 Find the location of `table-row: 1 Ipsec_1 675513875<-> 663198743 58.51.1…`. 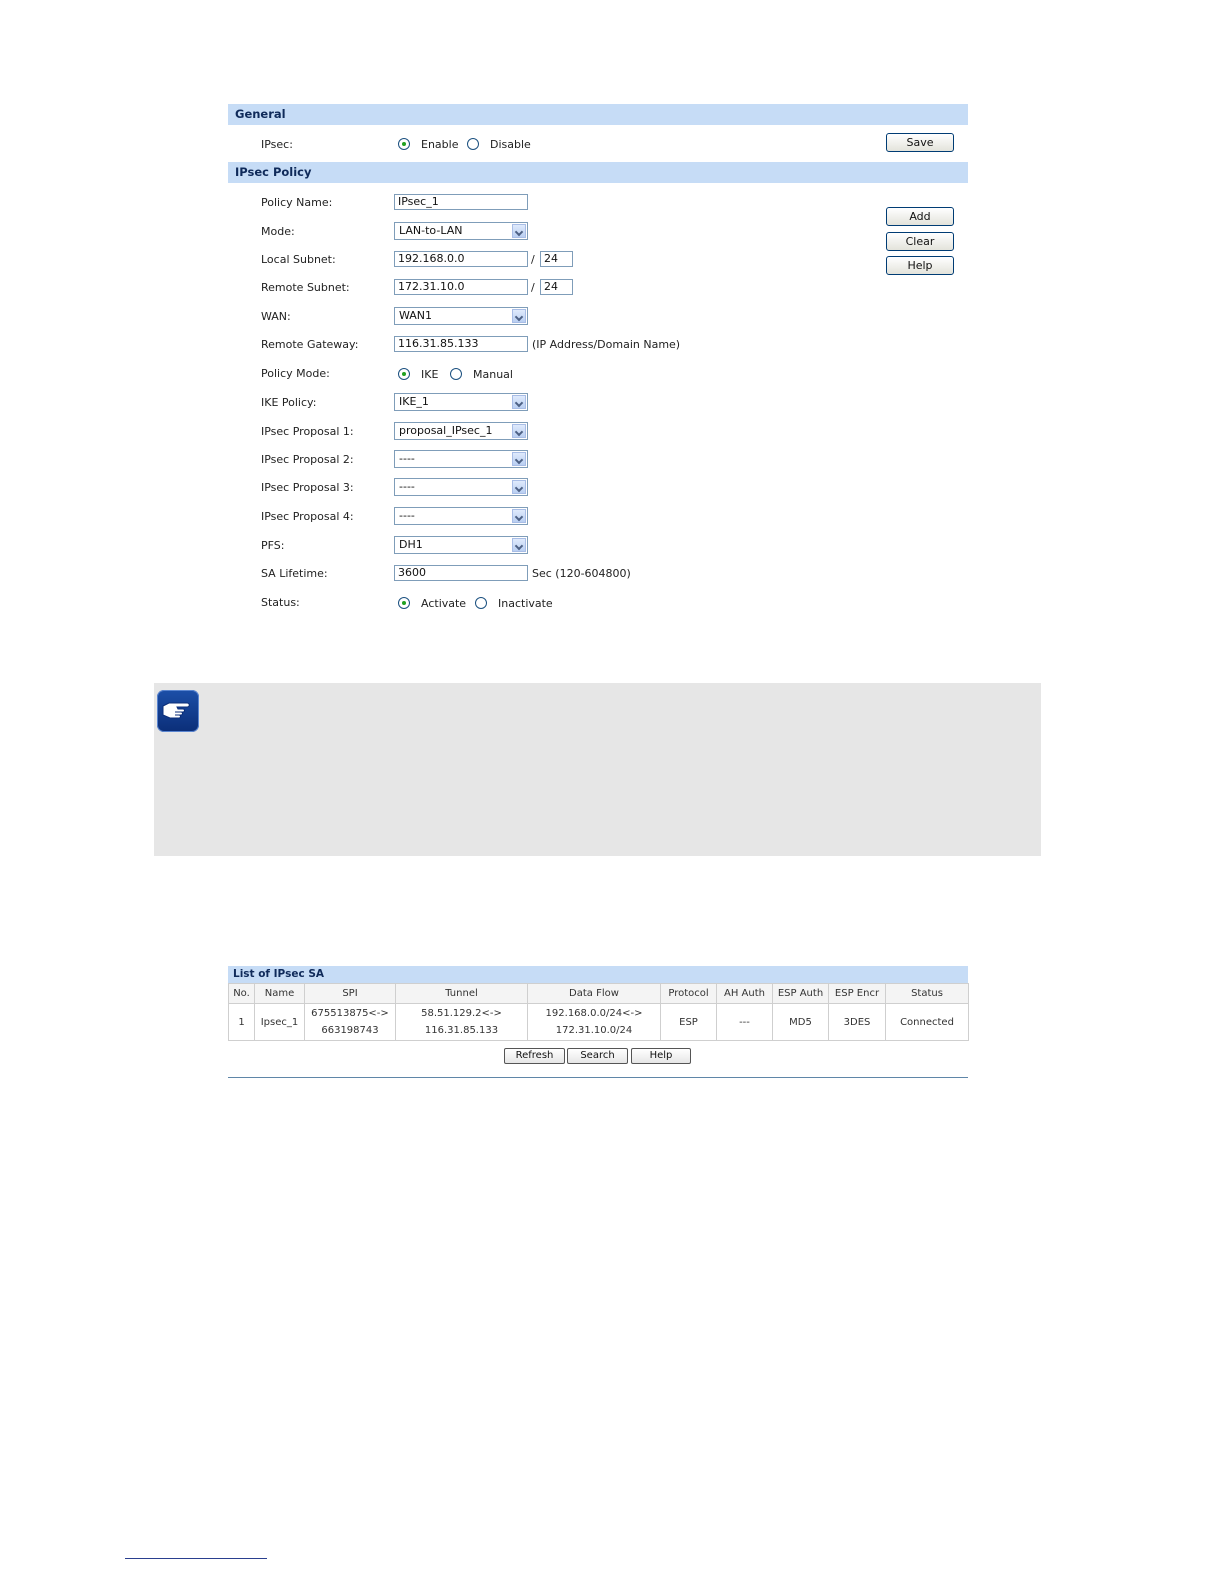

table-row: 1 Ipsec_1 675513875<-> 663198743 58.51.1… is located at coordinates (598, 1022).